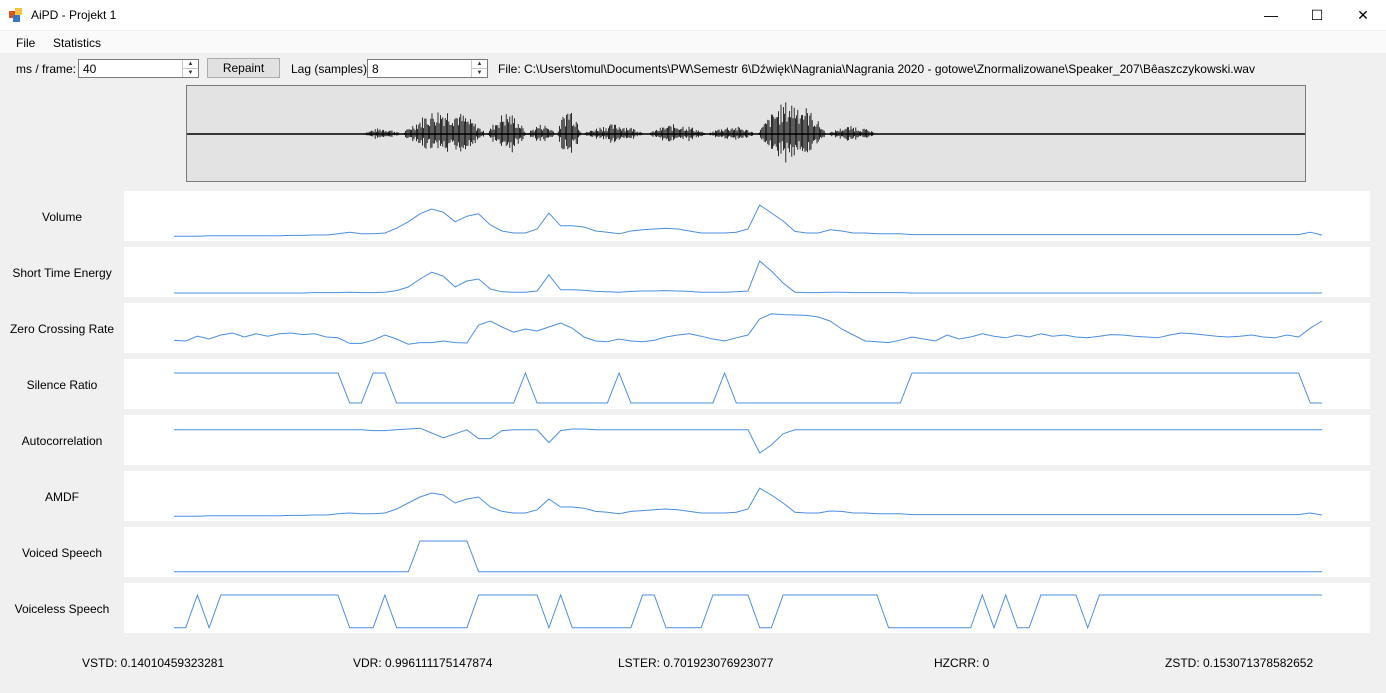 Image resolution: width=1386 pixels, height=693 pixels. Describe the element at coordinates (62, 497) in the screenshot. I see `amdf-label: AMDF` at that location.